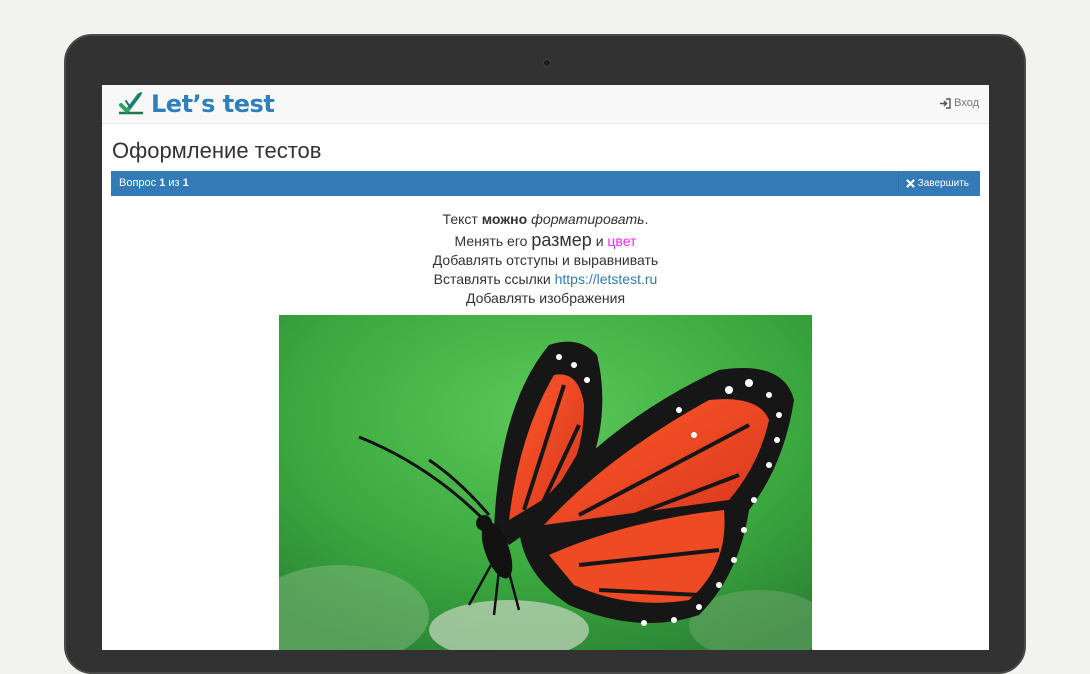  Describe the element at coordinates (504, 219) in the screenshot. I see `text-bold: можно` at that location.